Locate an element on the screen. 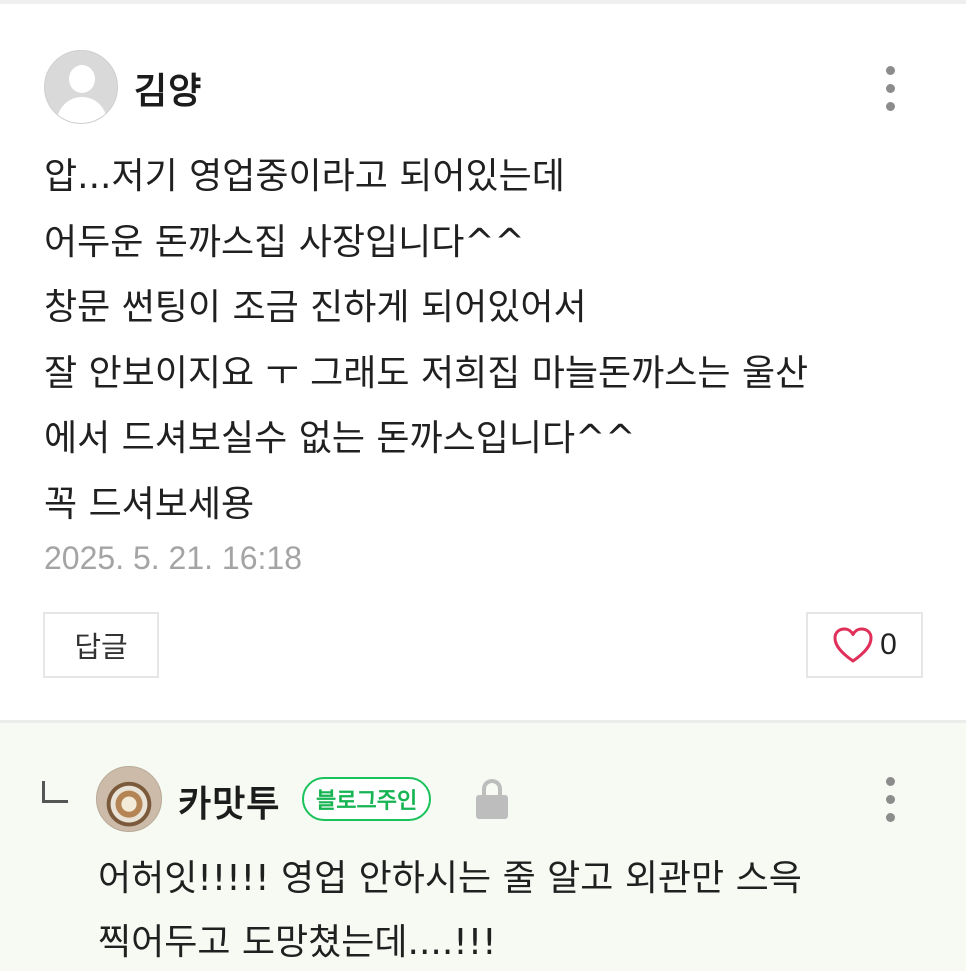  comment-line: 압...저기 영업중이라고 되어있는데 is located at coordinates (304, 176).